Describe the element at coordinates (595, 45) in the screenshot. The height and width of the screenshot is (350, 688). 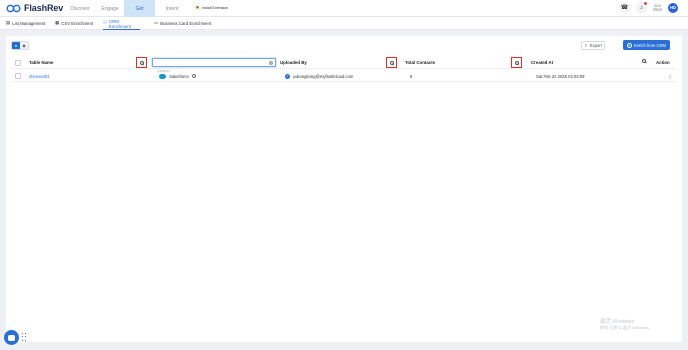
I see `export-label: Export` at that location.